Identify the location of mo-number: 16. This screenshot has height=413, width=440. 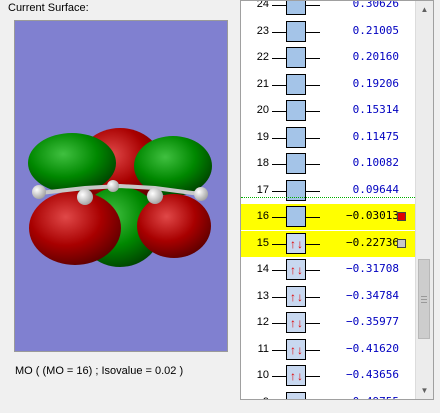
(262, 216).